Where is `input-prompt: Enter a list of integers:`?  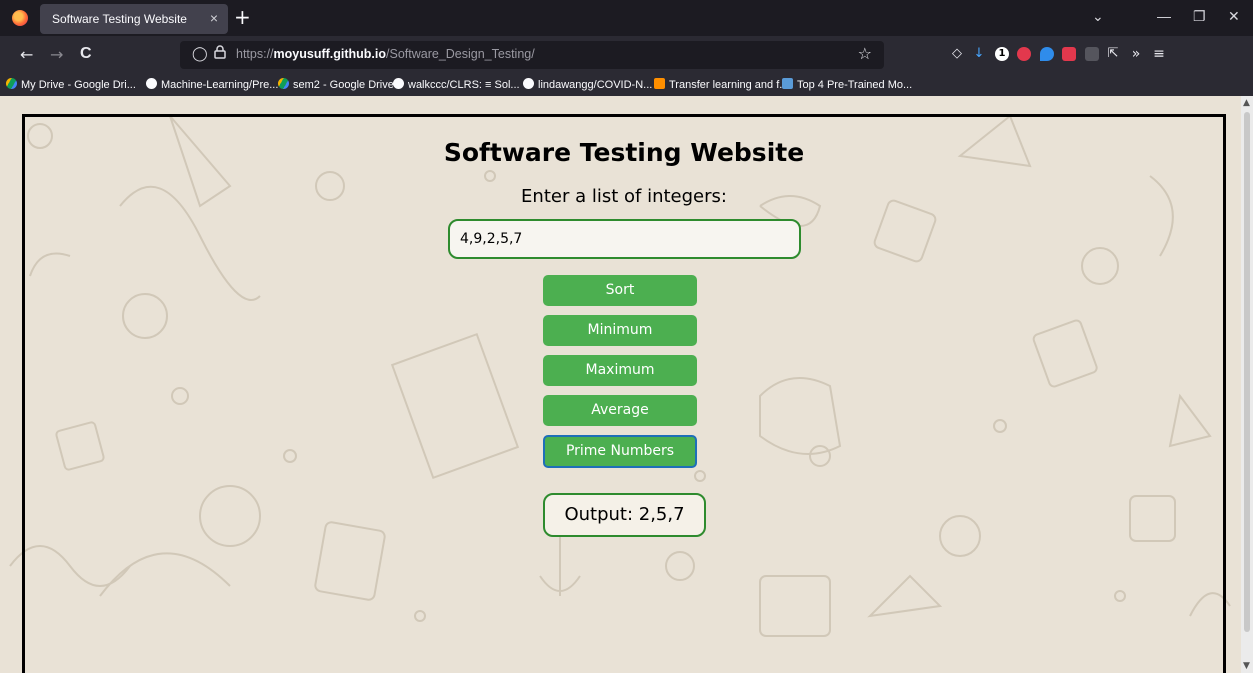 input-prompt: Enter a list of integers: is located at coordinates (624, 196).